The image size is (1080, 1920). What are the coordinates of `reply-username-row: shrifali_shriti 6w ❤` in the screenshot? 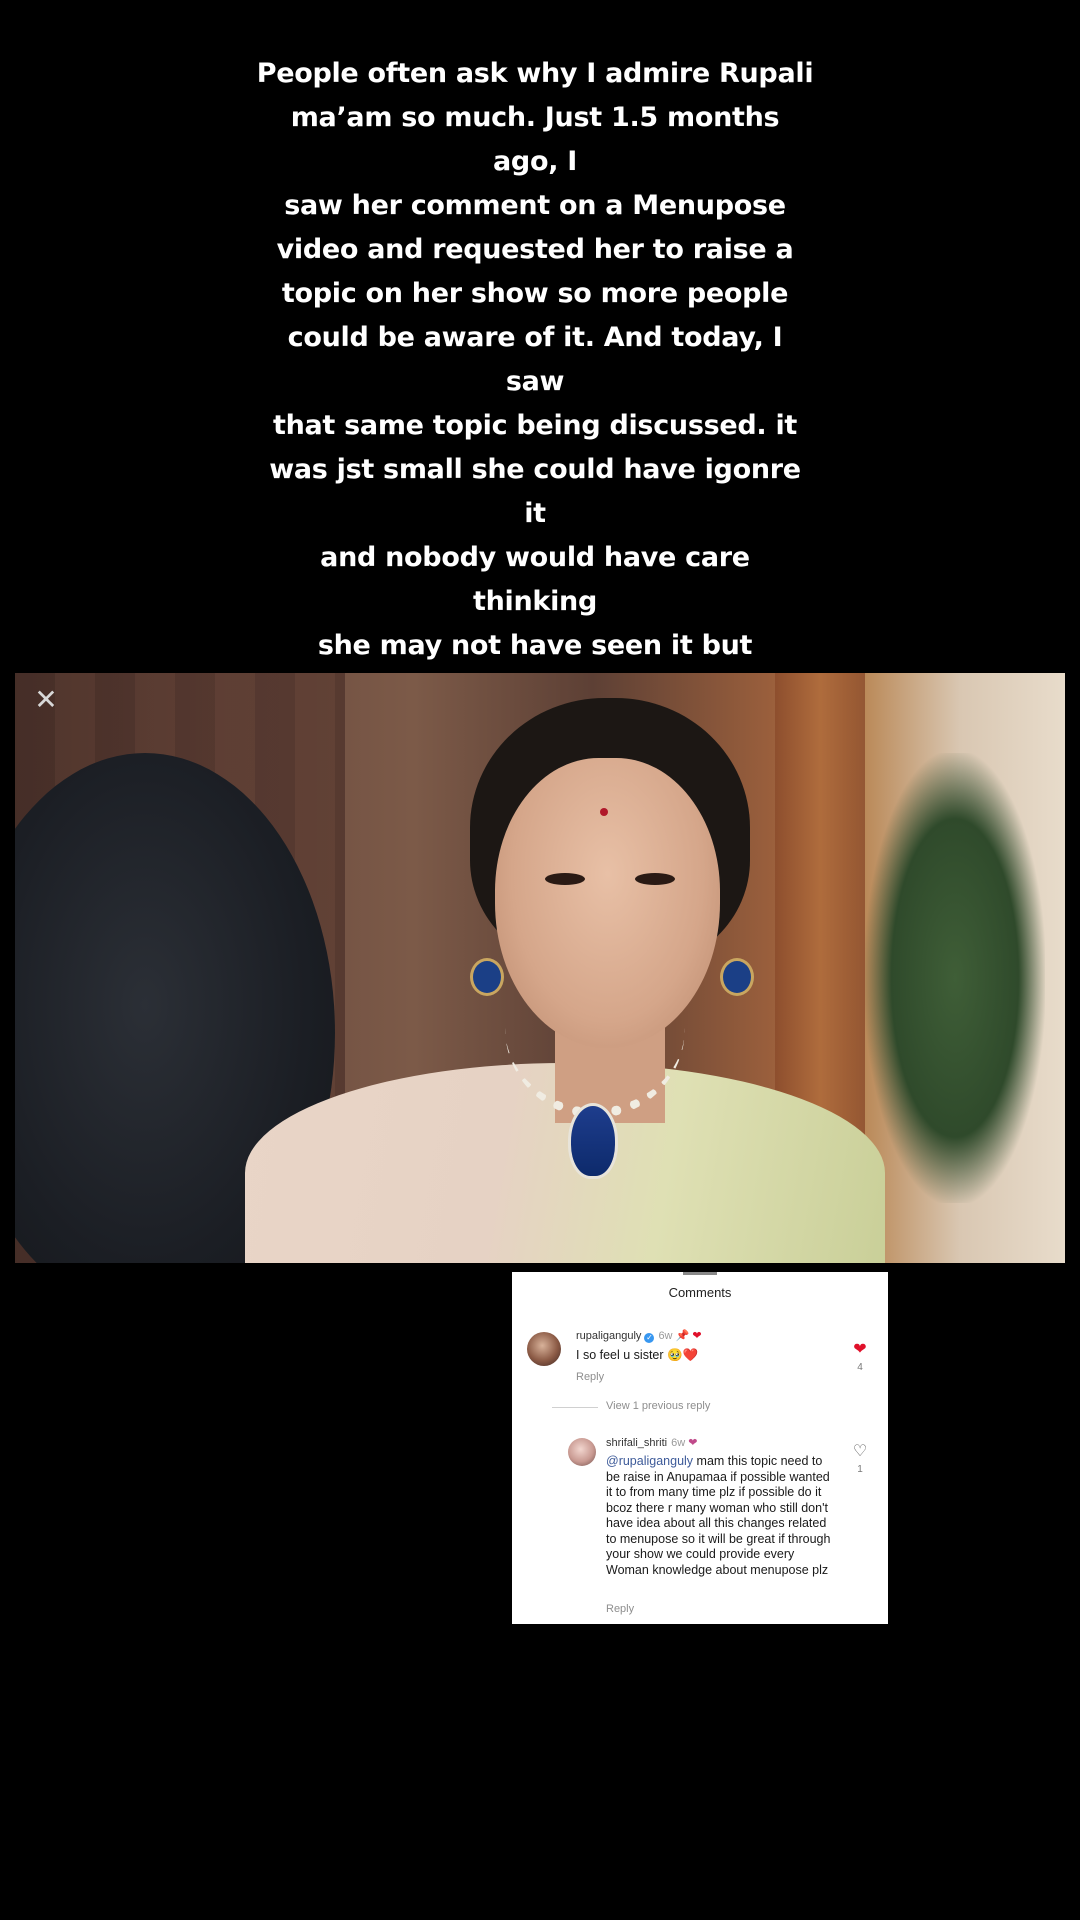 It's located at (651, 1442).